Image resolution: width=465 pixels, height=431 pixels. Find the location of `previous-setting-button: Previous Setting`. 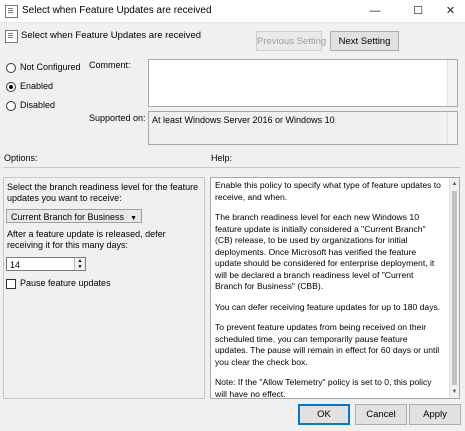

previous-setting-button: Previous Setting is located at coordinates (291, 41).